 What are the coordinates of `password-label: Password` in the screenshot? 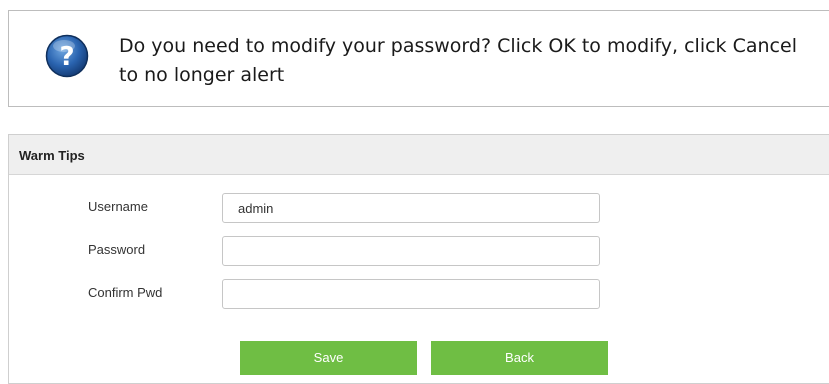 It's located at (117, 249).